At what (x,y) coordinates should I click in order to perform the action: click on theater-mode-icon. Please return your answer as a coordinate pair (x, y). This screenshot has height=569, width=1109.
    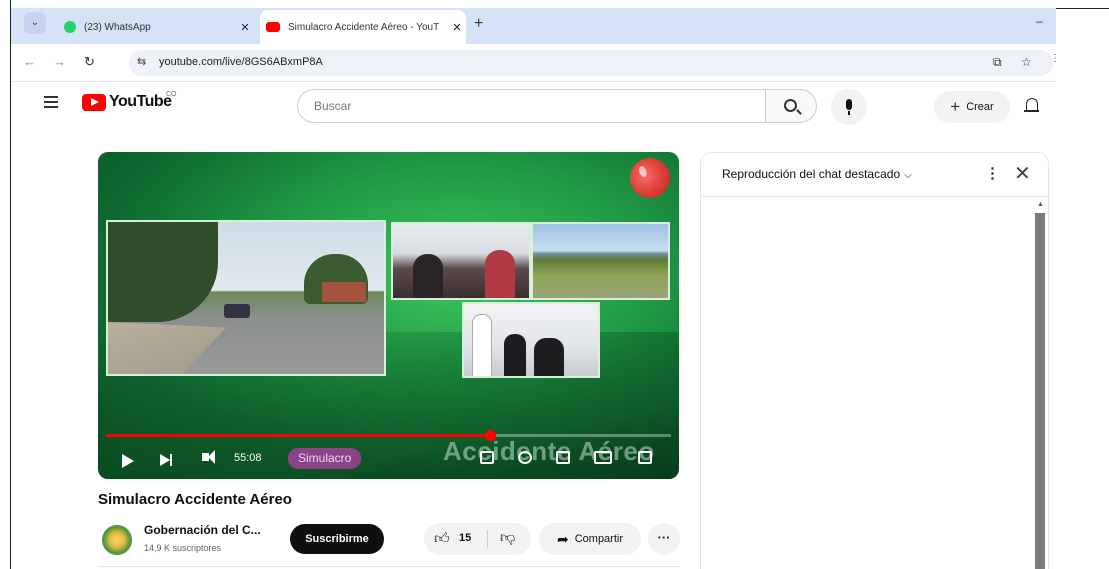
    Looking at the image, I should click on (603, 457).